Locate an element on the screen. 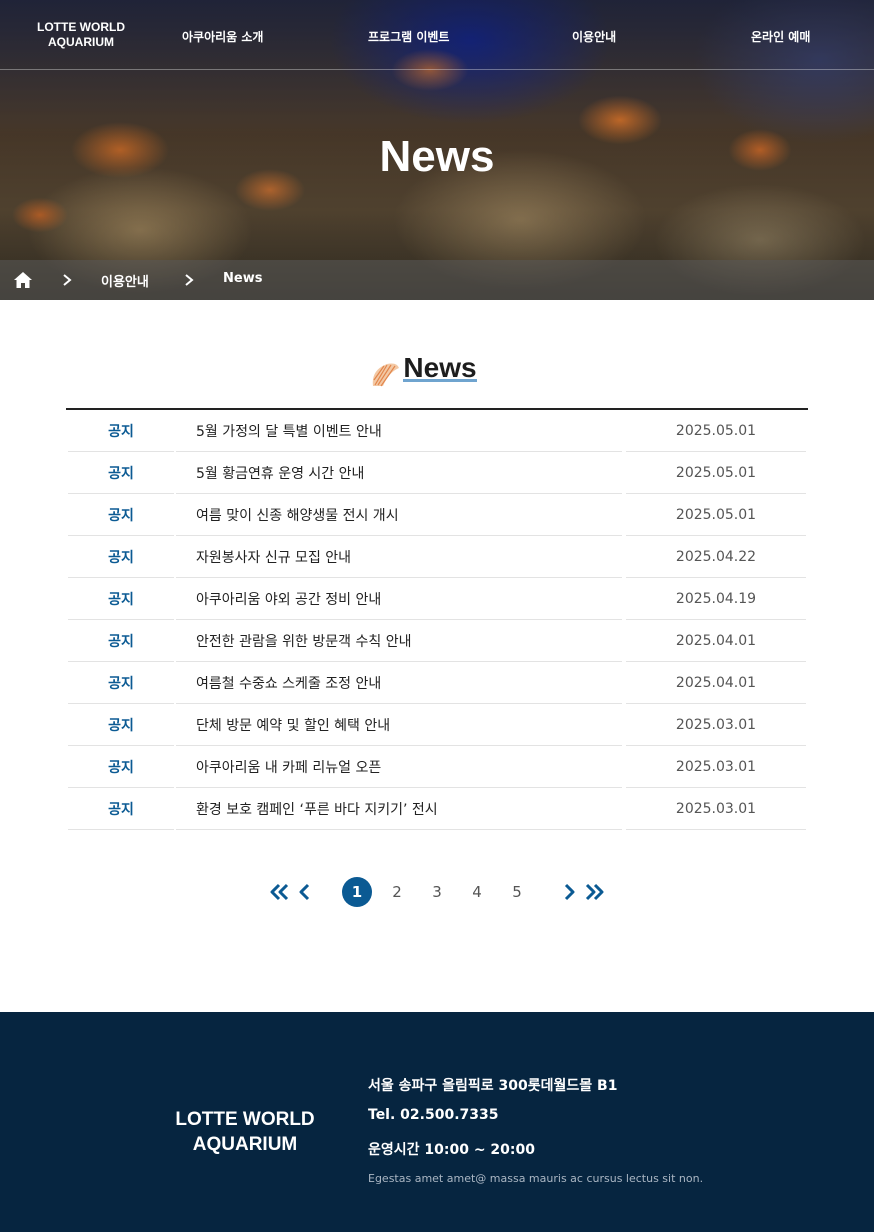 The width and height of the screenshot is (874, 1232). footer-tel: Tel. 02.500.7335 is located at coordinates (433, 1115).